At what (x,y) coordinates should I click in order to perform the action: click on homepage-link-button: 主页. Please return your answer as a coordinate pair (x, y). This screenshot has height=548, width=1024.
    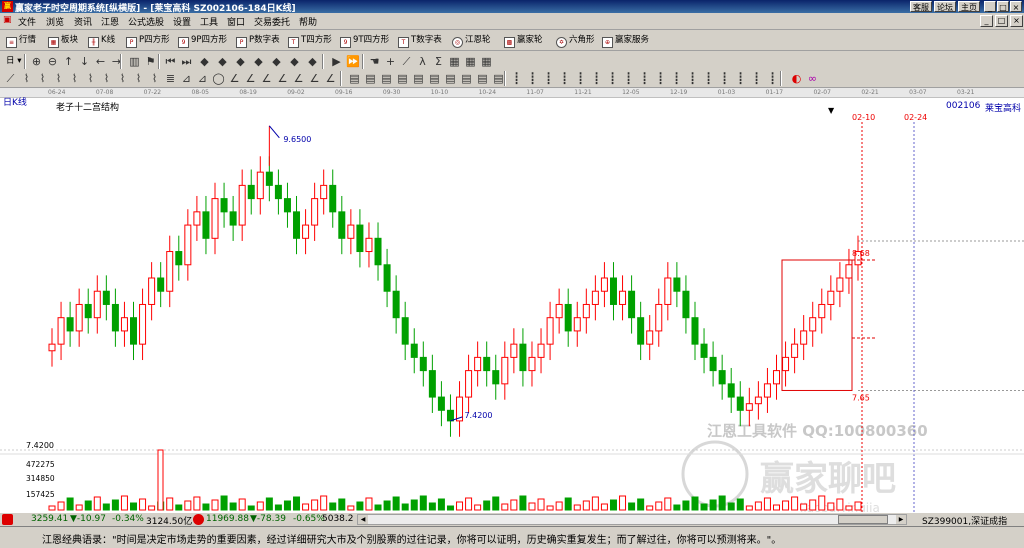
    Looking at the image, I should click on (969, 6).